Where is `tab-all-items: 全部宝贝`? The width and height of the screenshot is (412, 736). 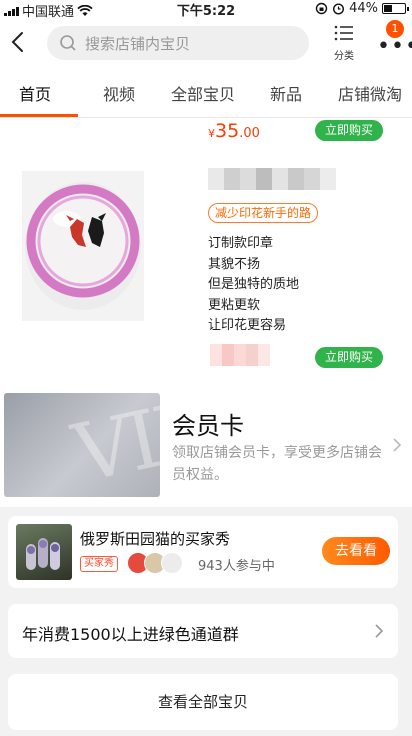 tab-all-items: 全部宝贝 is located at coordinates (203, 93).